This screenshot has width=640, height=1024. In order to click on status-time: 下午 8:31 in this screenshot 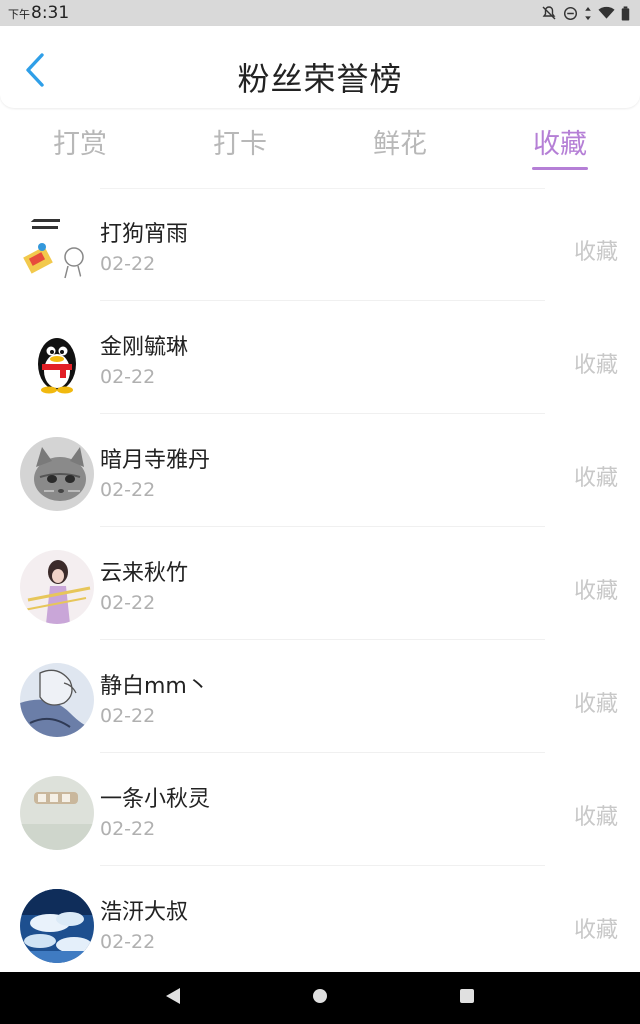, I will do `click(38, 13)`.